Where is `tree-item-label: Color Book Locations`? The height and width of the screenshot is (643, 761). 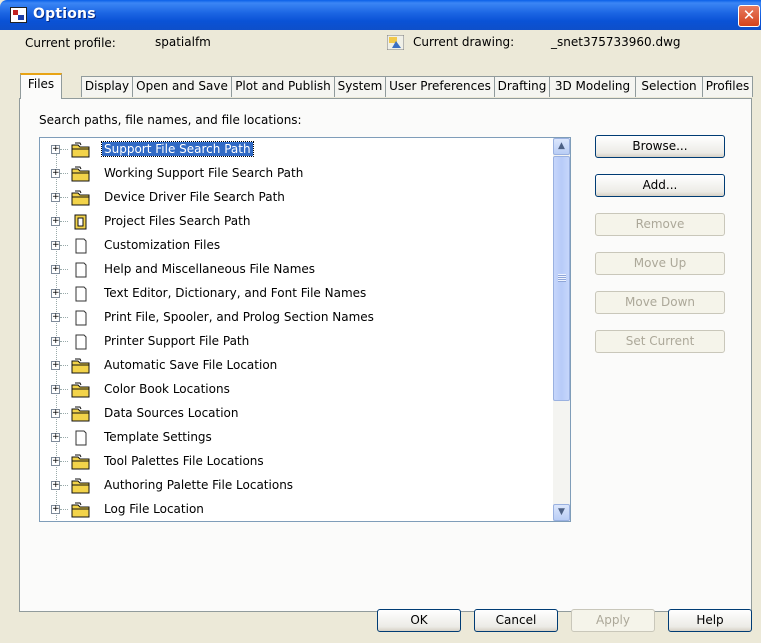 tree-item-label: Color Book Locations is located at coordinates (167, 389).